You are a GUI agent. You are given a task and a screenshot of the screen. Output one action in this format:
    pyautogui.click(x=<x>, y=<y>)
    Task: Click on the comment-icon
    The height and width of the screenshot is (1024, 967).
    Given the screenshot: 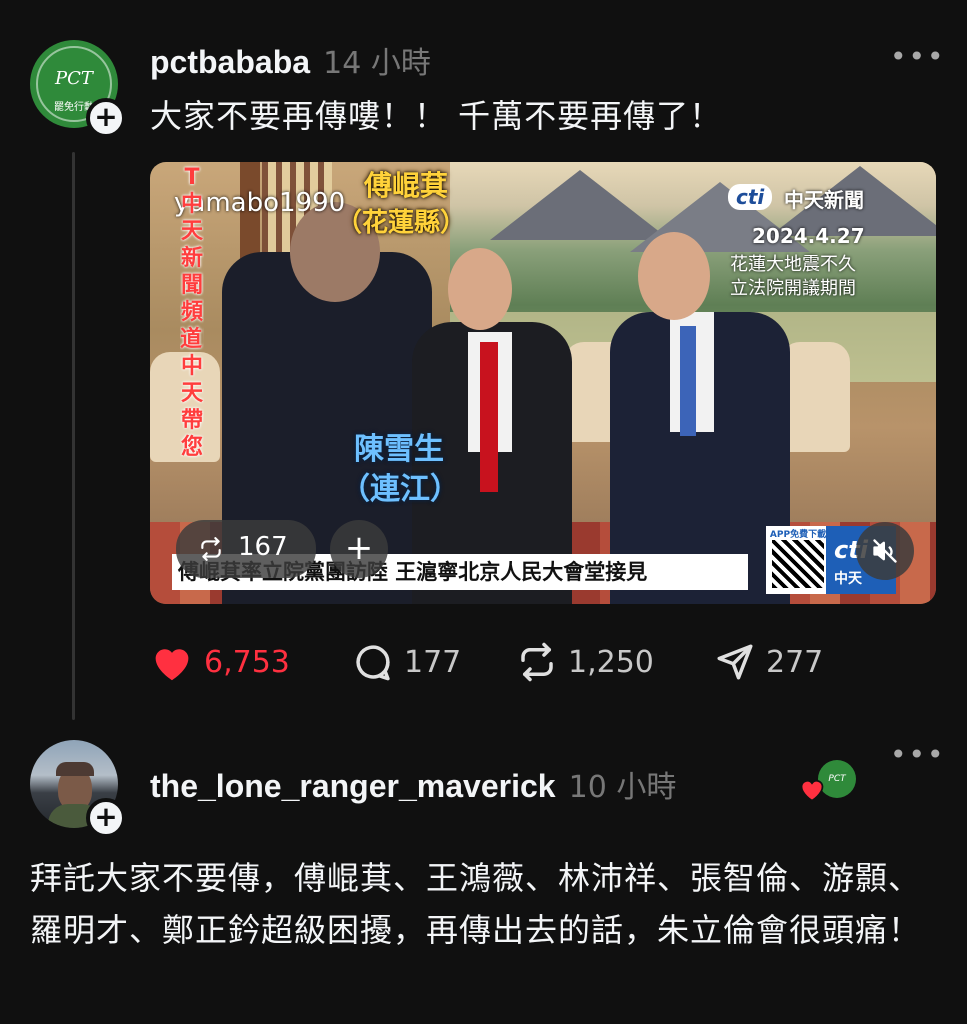 What is the action you would take?
    pyautogui.click(x=373, y=663)
    